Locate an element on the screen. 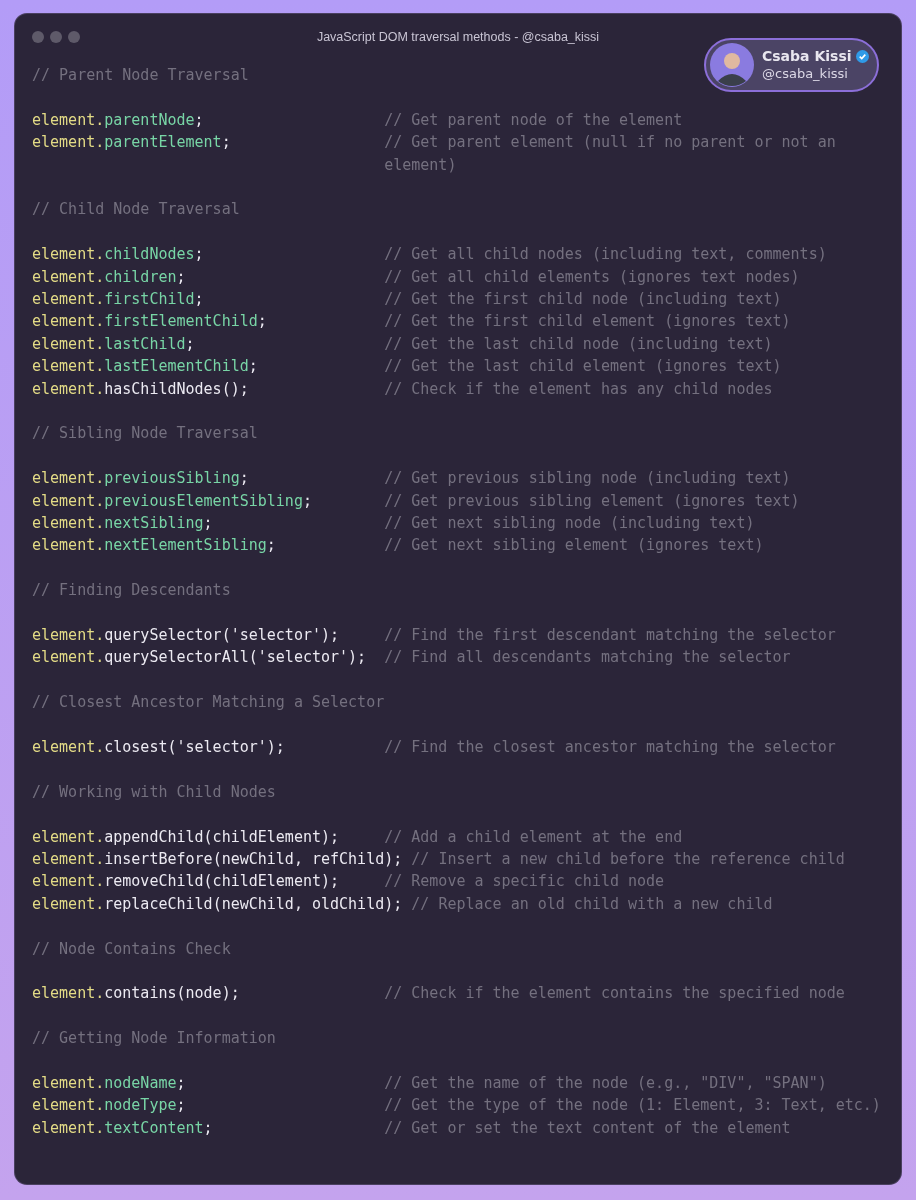 Image resolution: width=916 pixels, height=1200 pixels. code-comment: // Get parent node of the element is located at coordinates (533, 120).